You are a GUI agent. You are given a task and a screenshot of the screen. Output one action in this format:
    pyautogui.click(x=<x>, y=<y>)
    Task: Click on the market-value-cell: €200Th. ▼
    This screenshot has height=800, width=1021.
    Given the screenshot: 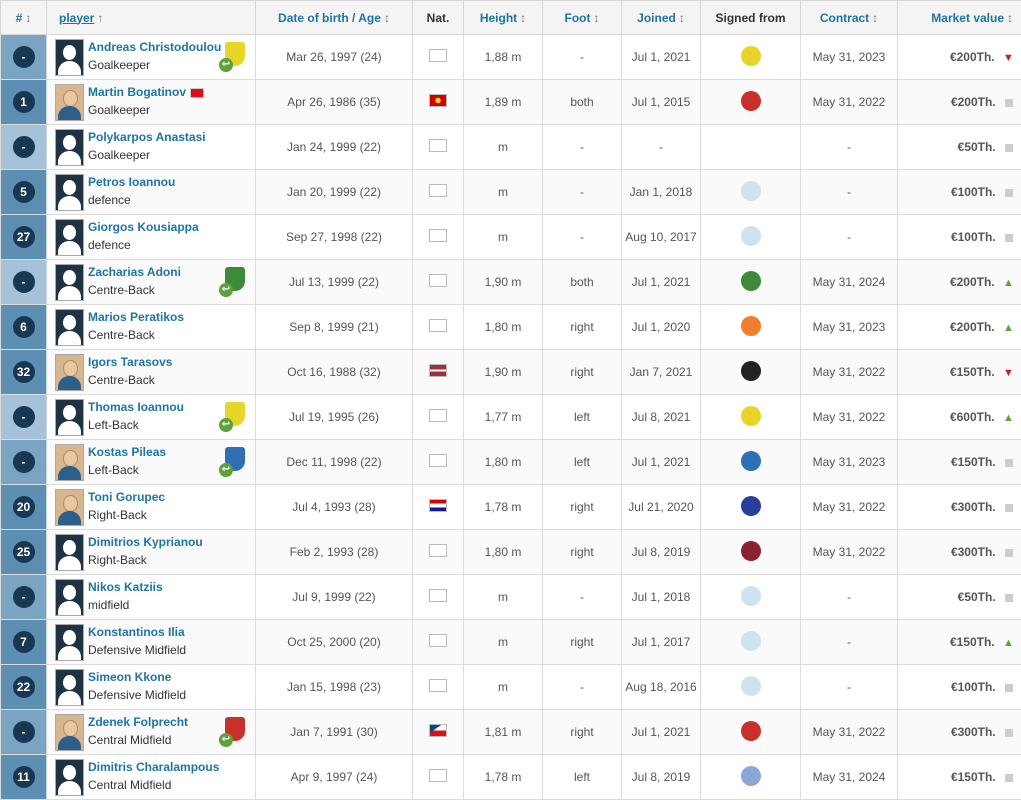 What is the action you would take?
    pyautogui.click(x=959, y=57)
    